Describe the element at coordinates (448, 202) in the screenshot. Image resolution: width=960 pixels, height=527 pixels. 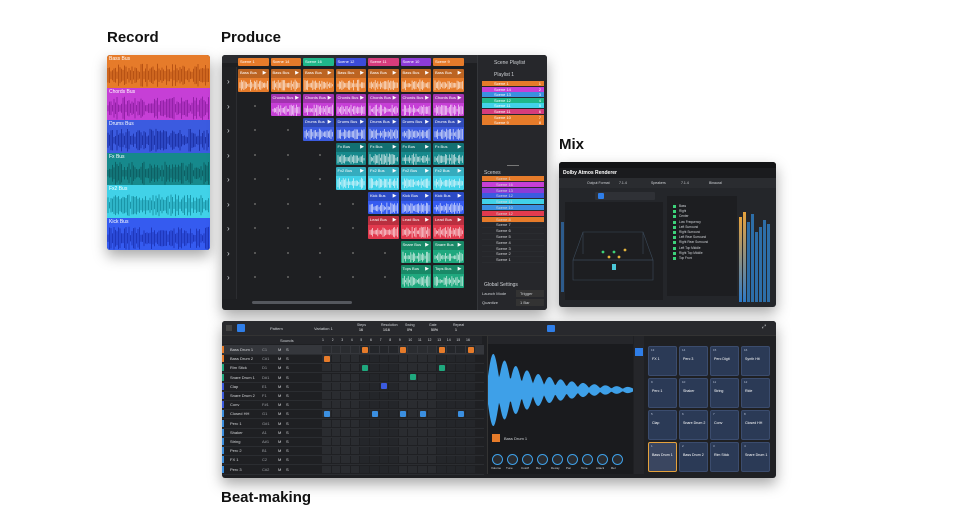
I see `clip: Kick Bus ▶` at that location.